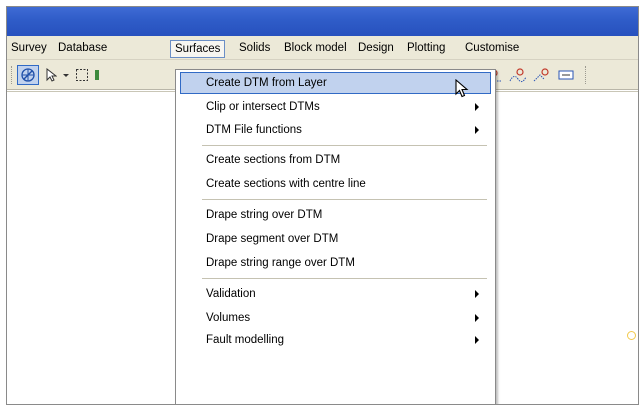  Describe the element at coordinates (280, 263) in the screenshot. I see `menu-item-label: Drape string range over DTM` at that location.